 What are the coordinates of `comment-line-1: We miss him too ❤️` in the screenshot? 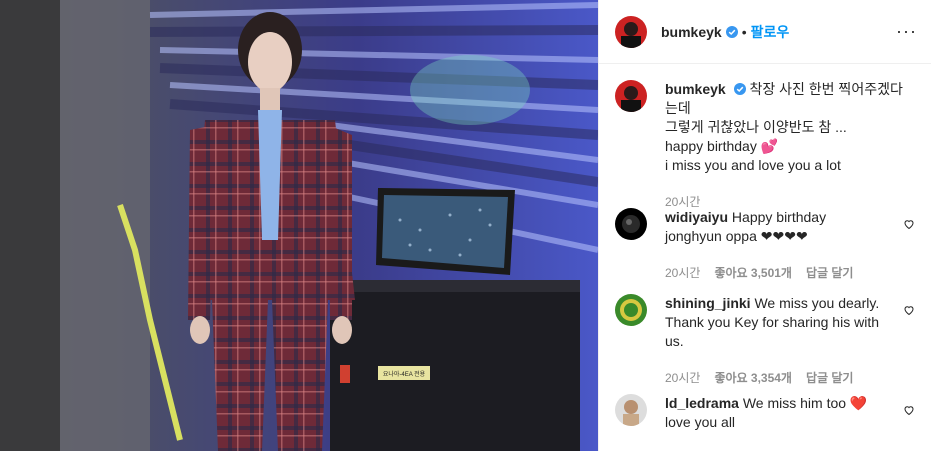 It's located at (805, 403).